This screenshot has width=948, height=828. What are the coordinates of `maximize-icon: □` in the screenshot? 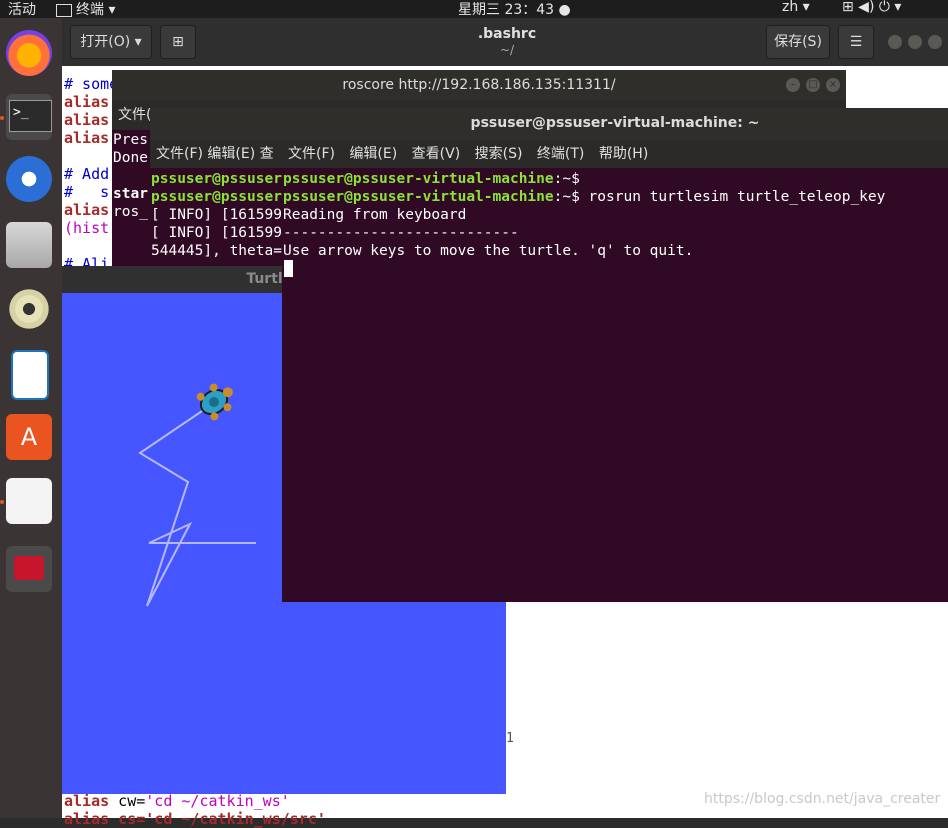 It's located at (813, 85).